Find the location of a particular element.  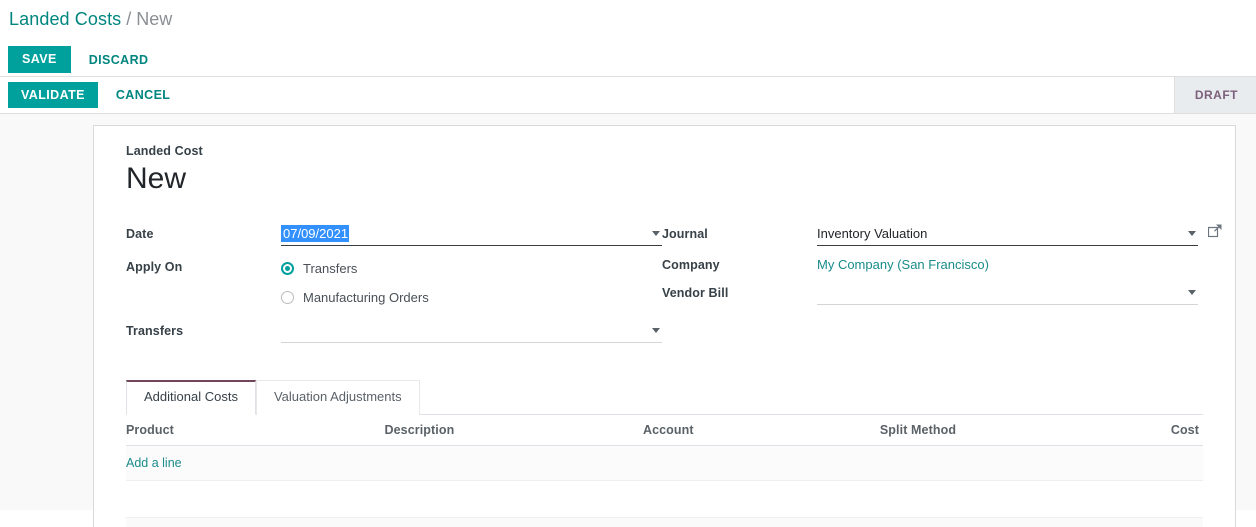

field-row-vendor-bill: Vendor Bill is located at coordinates (930, 294).